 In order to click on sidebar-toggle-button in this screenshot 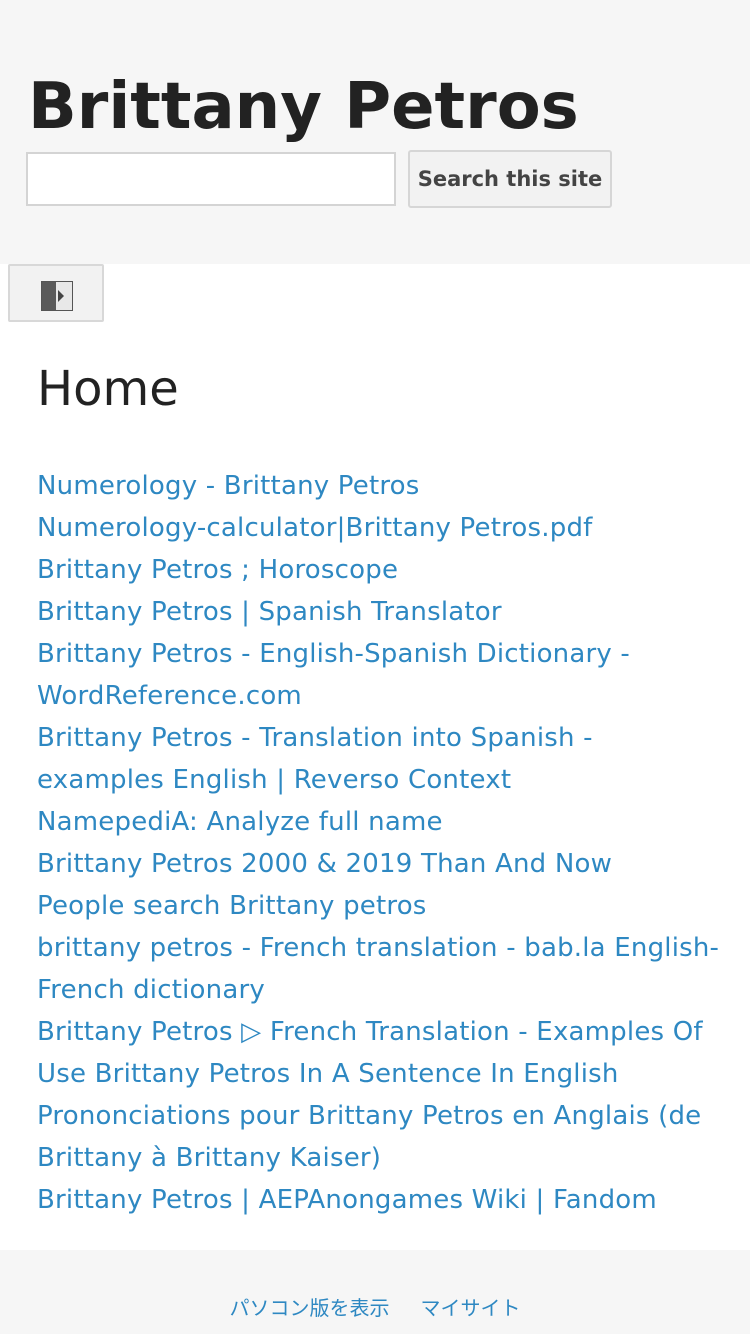, I will do `click(56, 293)`.